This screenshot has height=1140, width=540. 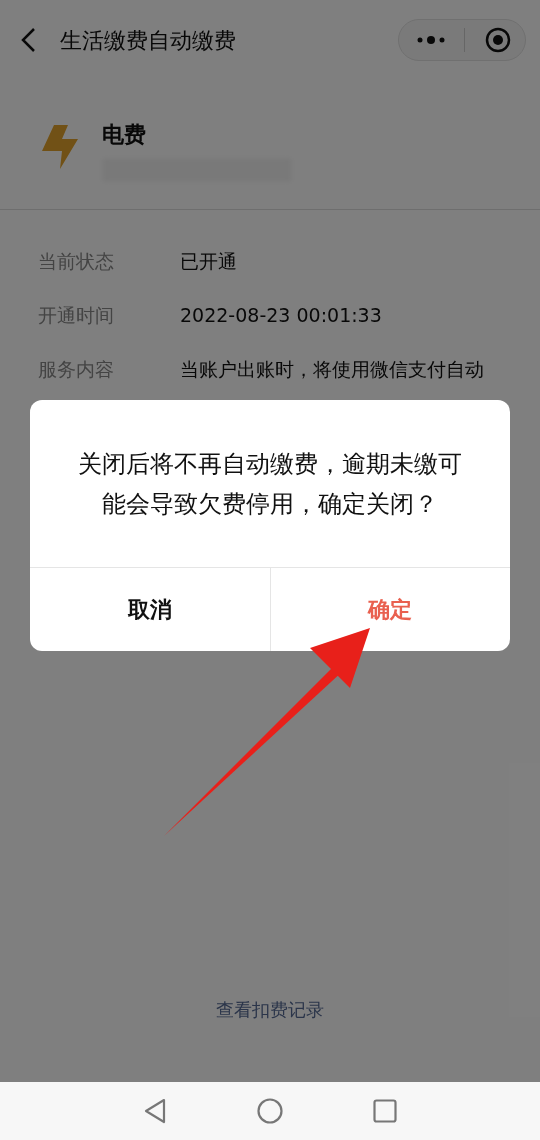 What do you see at coordinates (76, 369) in the screenshot?
I see `detail-label: 服务内容` at bounding box center [76, 369].